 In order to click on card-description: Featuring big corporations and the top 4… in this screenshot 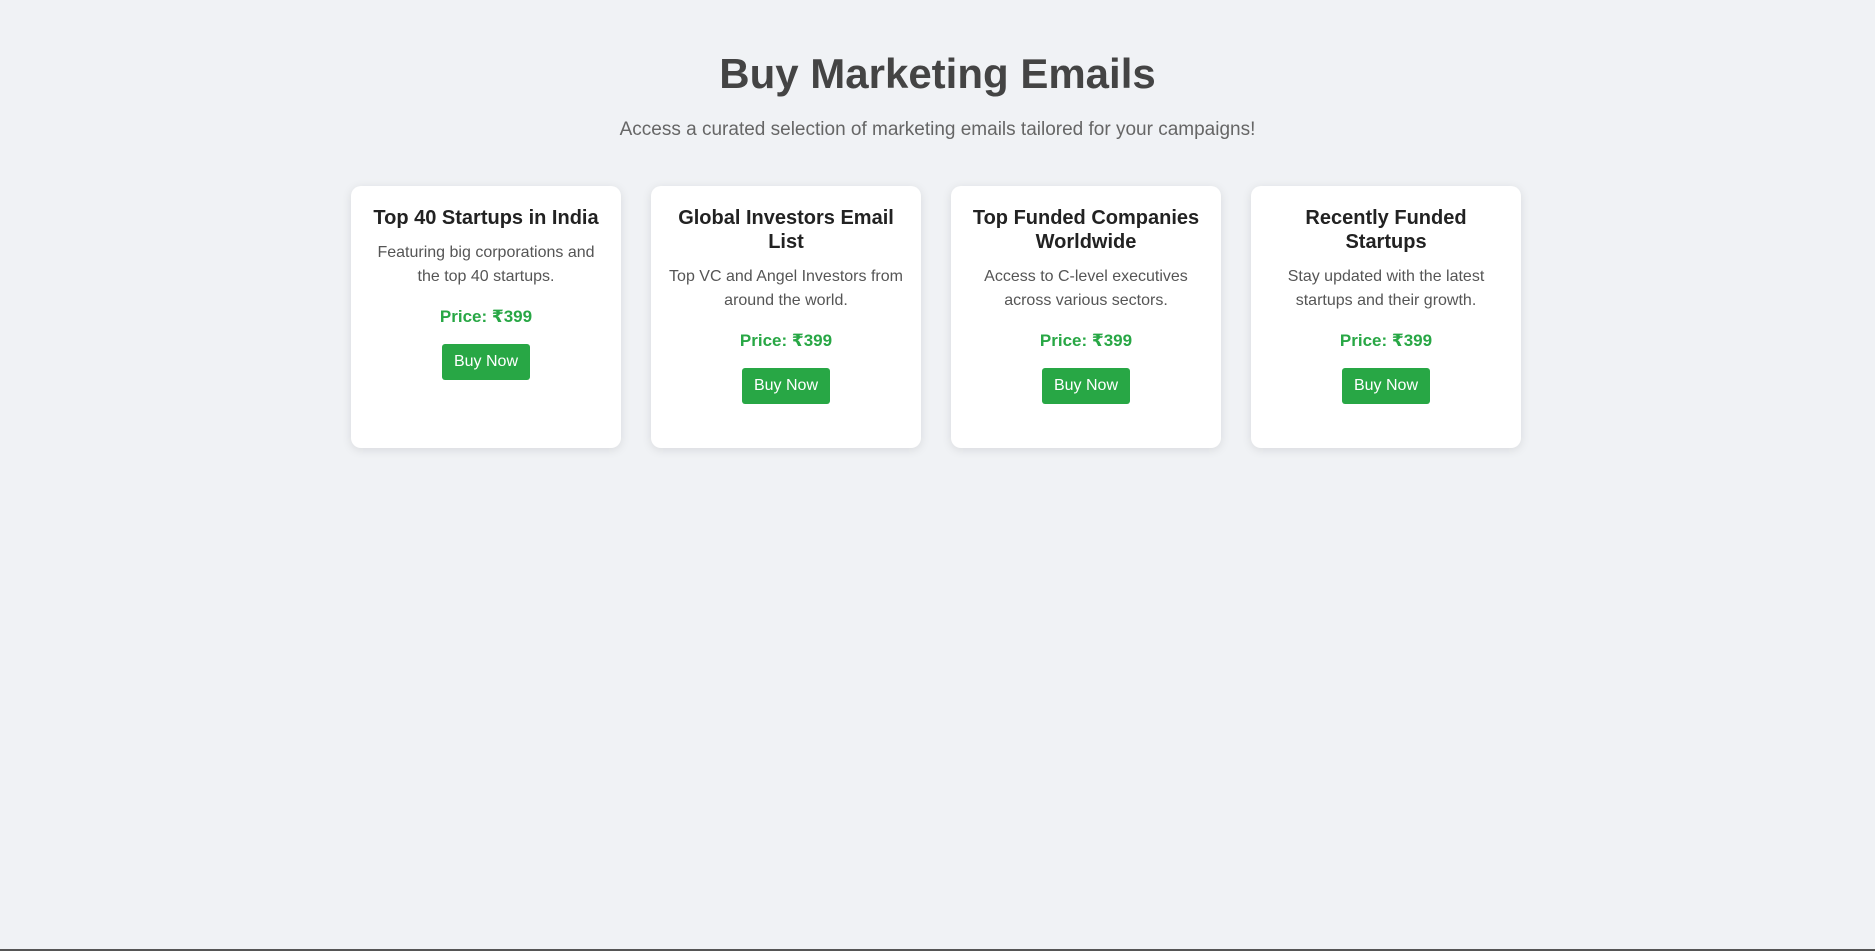, I will do `click(486, 264)`.